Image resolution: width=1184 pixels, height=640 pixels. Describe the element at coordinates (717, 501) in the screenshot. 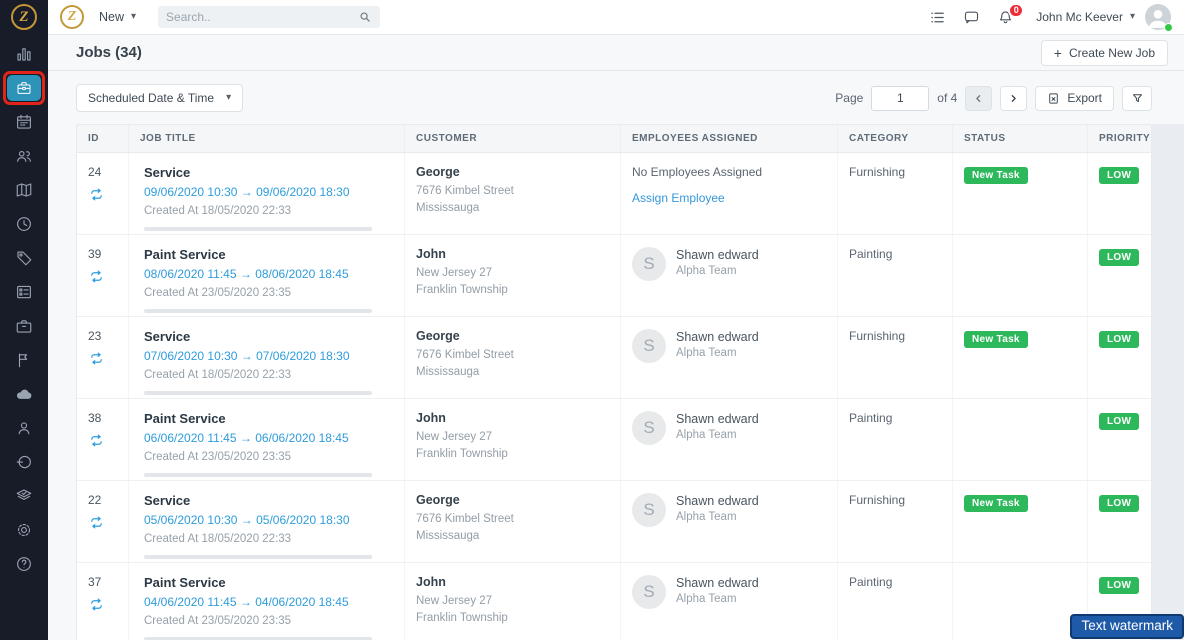

I see `employee-name: Shawn edward` at that location.